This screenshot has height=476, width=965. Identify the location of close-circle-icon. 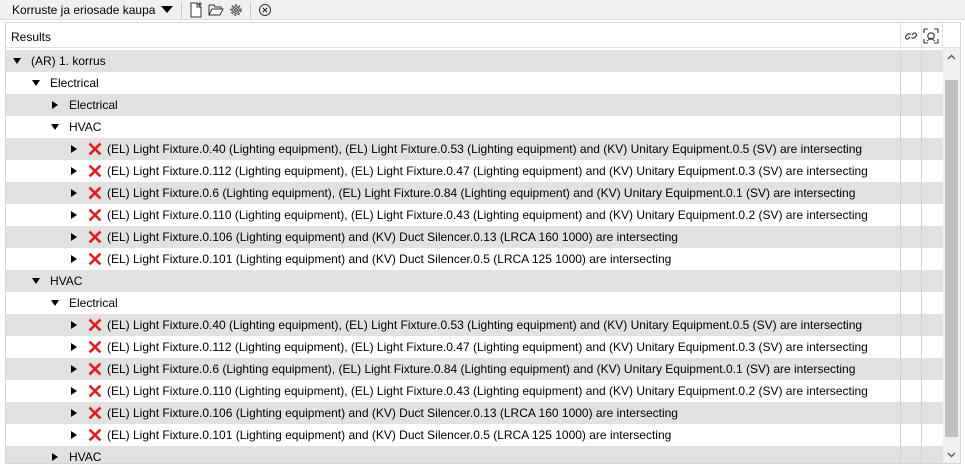
(265, 9).